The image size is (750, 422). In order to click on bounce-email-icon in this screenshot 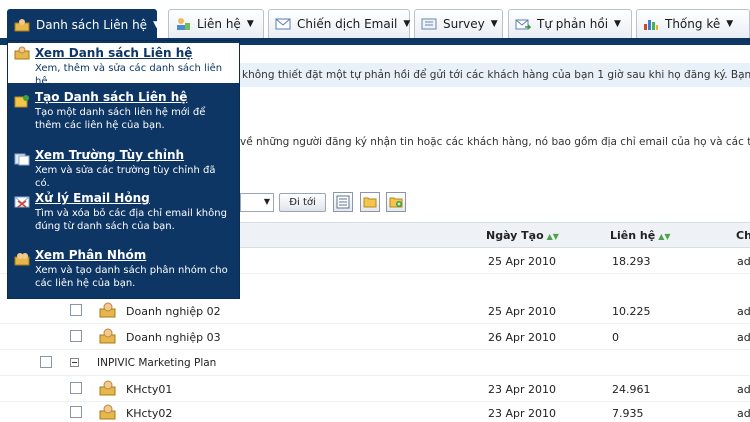, I will do `click(22, 202)`.